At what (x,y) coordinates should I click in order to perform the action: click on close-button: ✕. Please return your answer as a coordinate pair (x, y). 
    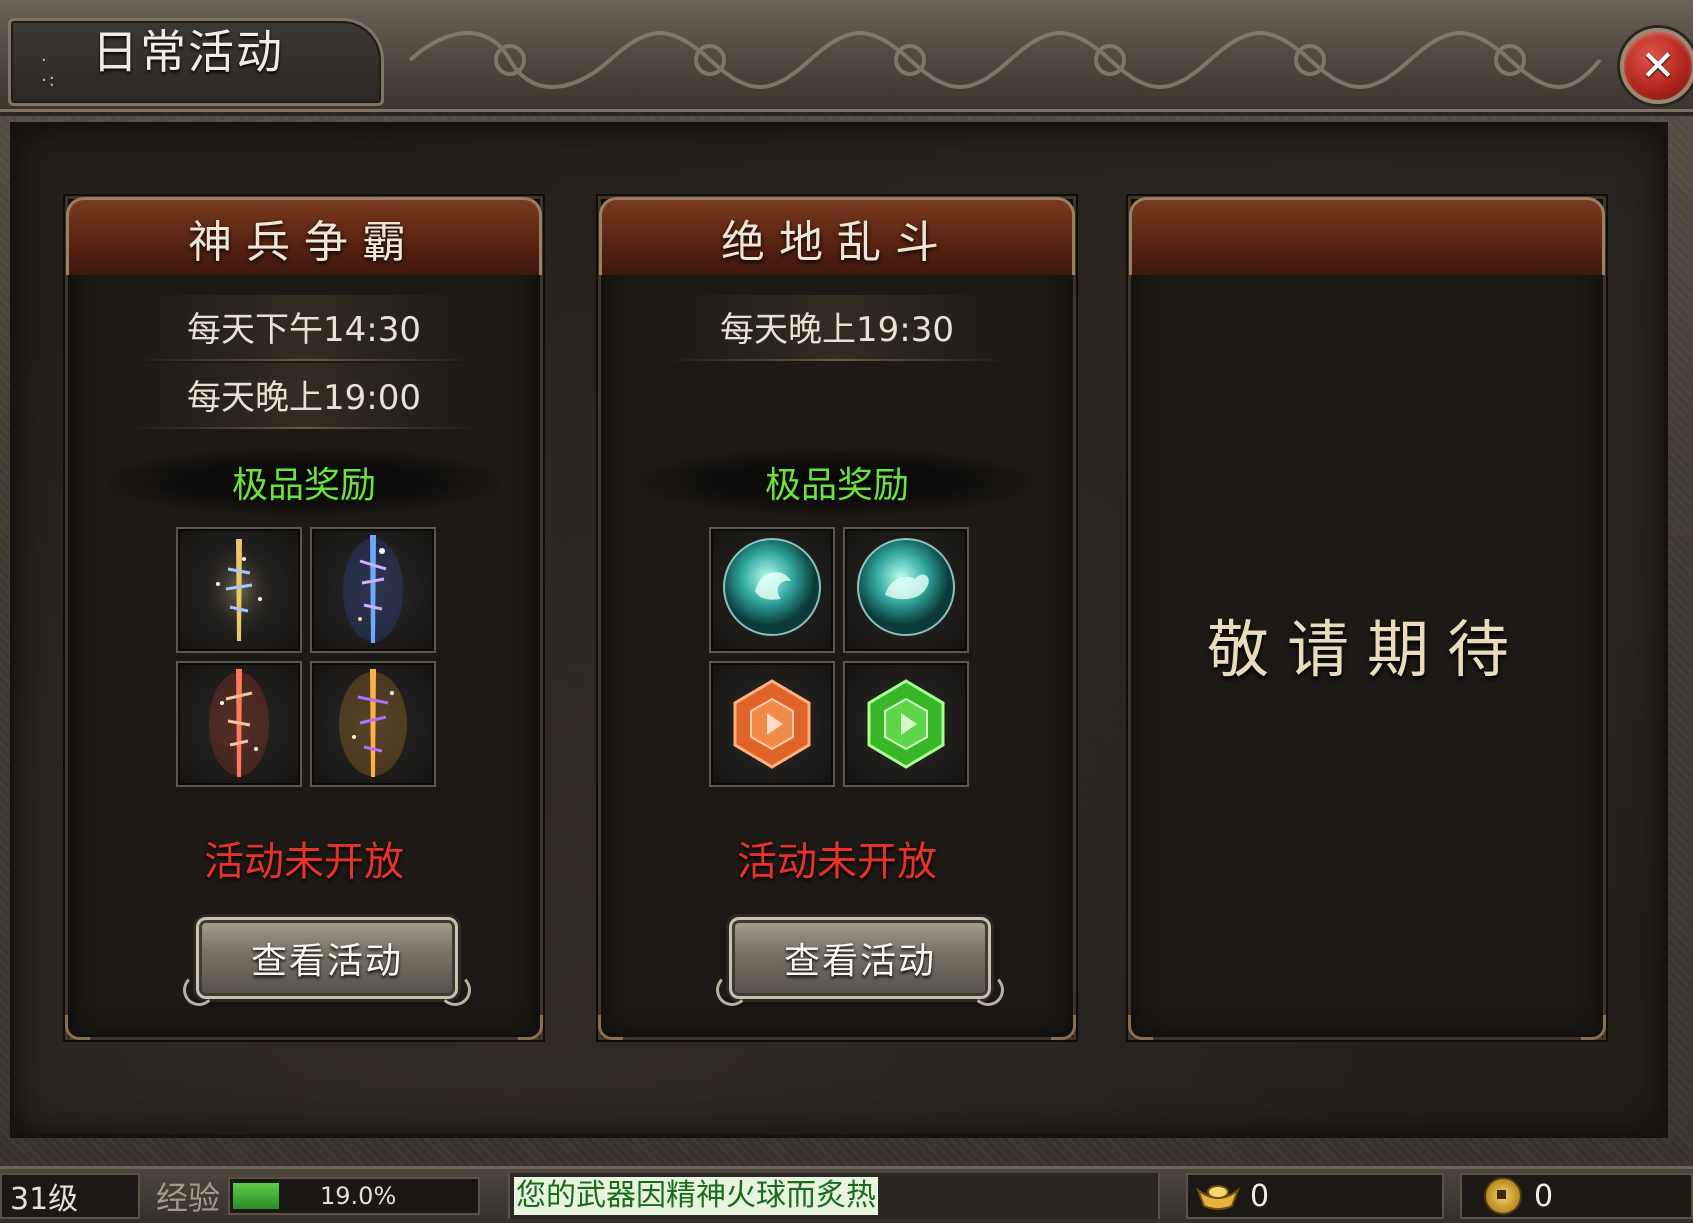
    Looking at the image, I should click on (1656, 66).